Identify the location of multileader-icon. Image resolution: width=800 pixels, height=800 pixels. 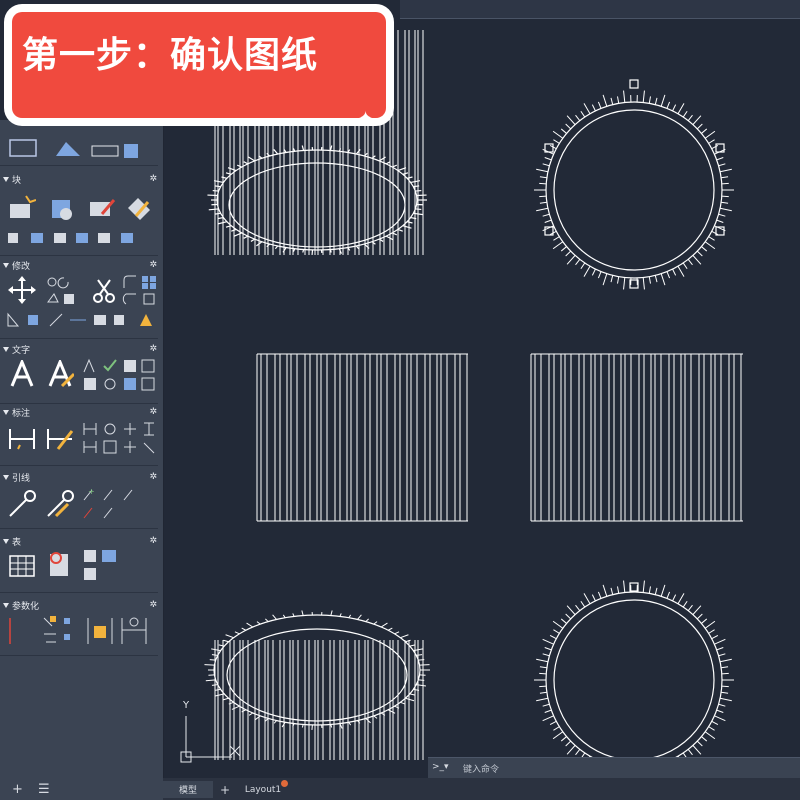
(22, 504).